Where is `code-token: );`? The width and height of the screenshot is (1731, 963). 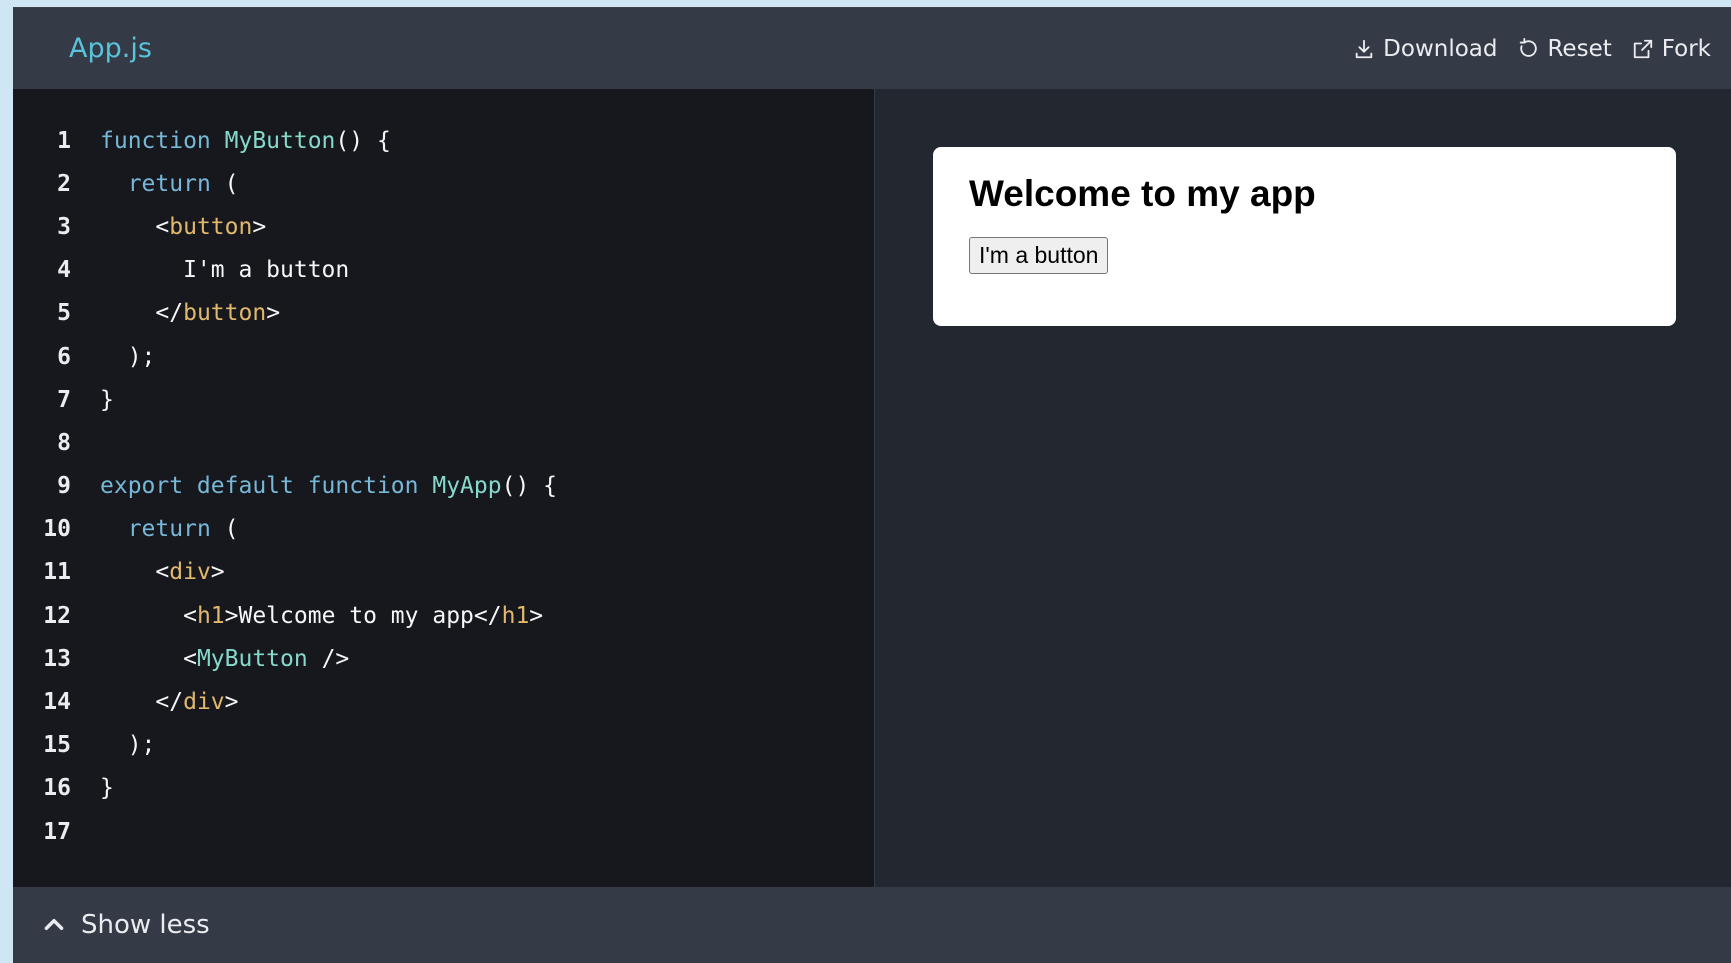 code-token: ); is located at coordinates (128, 356).